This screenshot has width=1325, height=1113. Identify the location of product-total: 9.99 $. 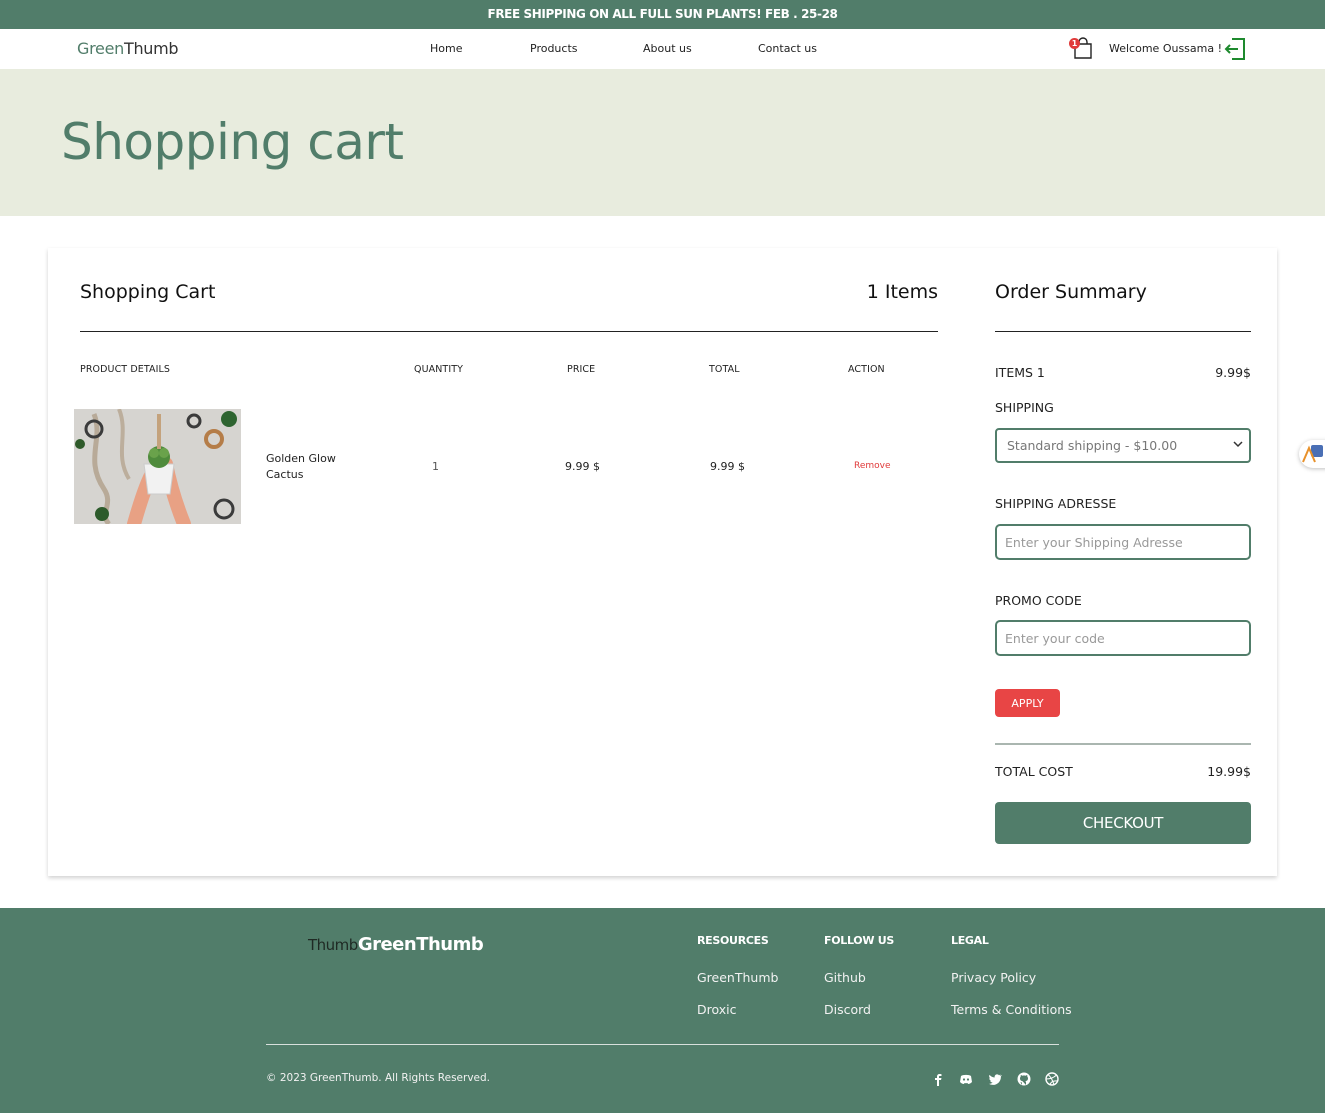
(727, 466).